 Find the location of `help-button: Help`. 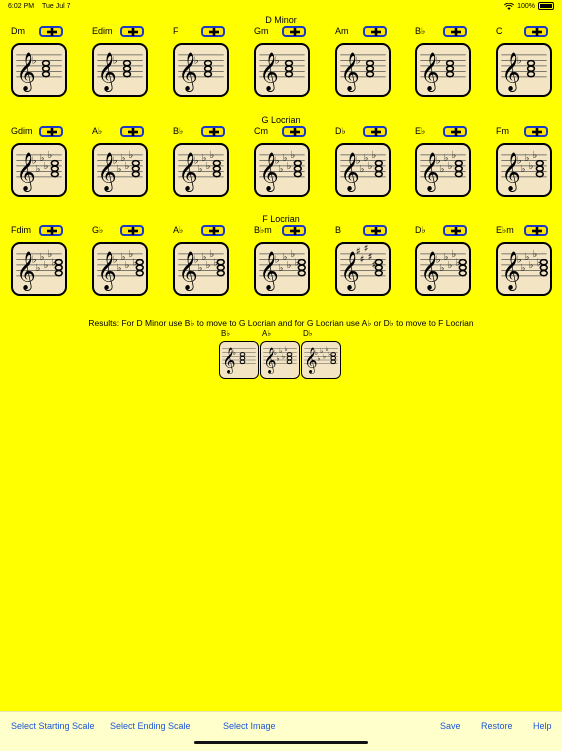

help-button: Help is located at coordinates (542, 726).